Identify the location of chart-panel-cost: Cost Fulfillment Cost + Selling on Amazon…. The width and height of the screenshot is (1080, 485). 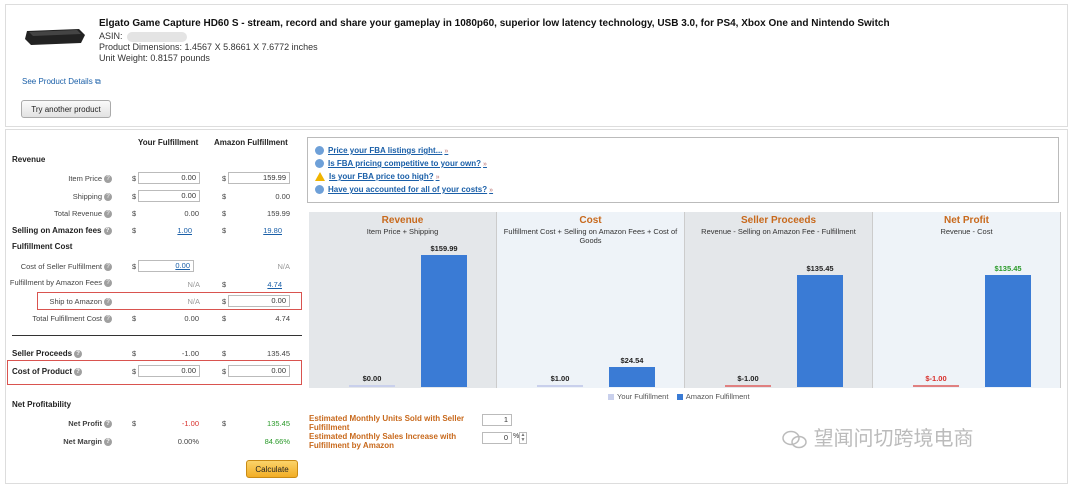
(591, 300).